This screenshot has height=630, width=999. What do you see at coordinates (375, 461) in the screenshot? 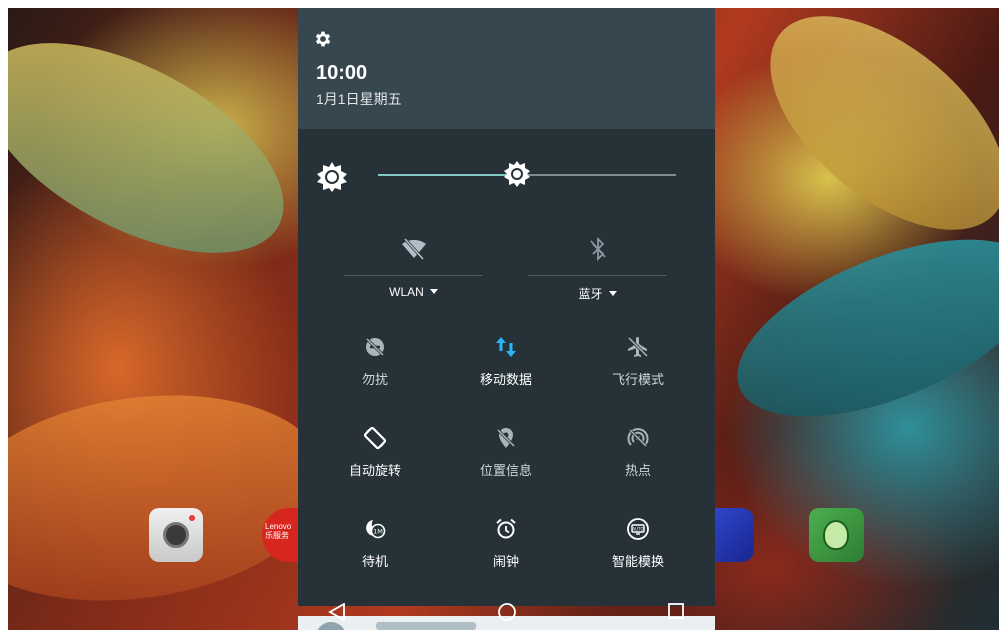
I see `tile-auto-rotate: 自动旋转` at bounding box center [375, 461].